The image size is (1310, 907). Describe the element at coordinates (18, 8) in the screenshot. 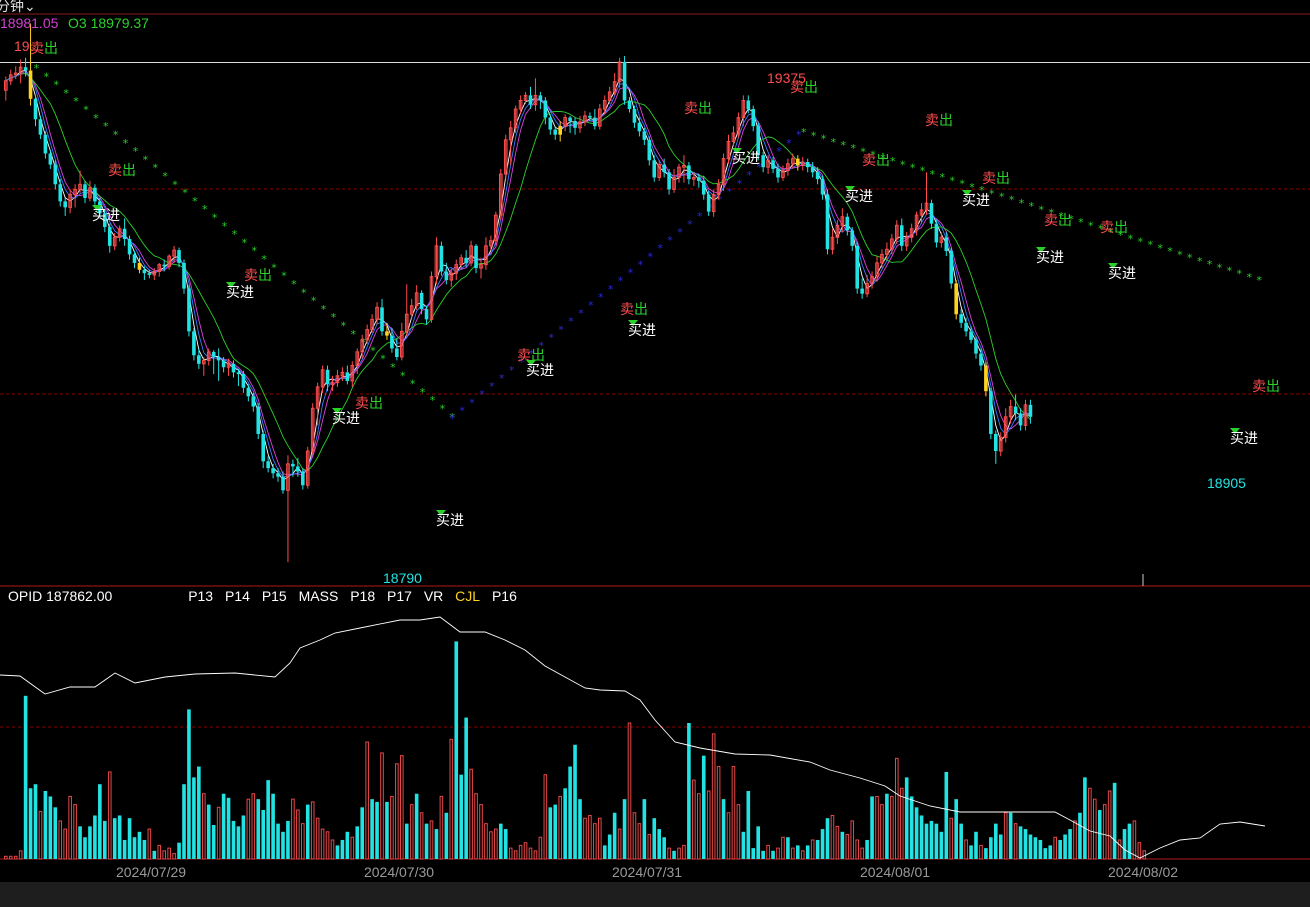

I see `period-label: 分钟⌄` at that location.